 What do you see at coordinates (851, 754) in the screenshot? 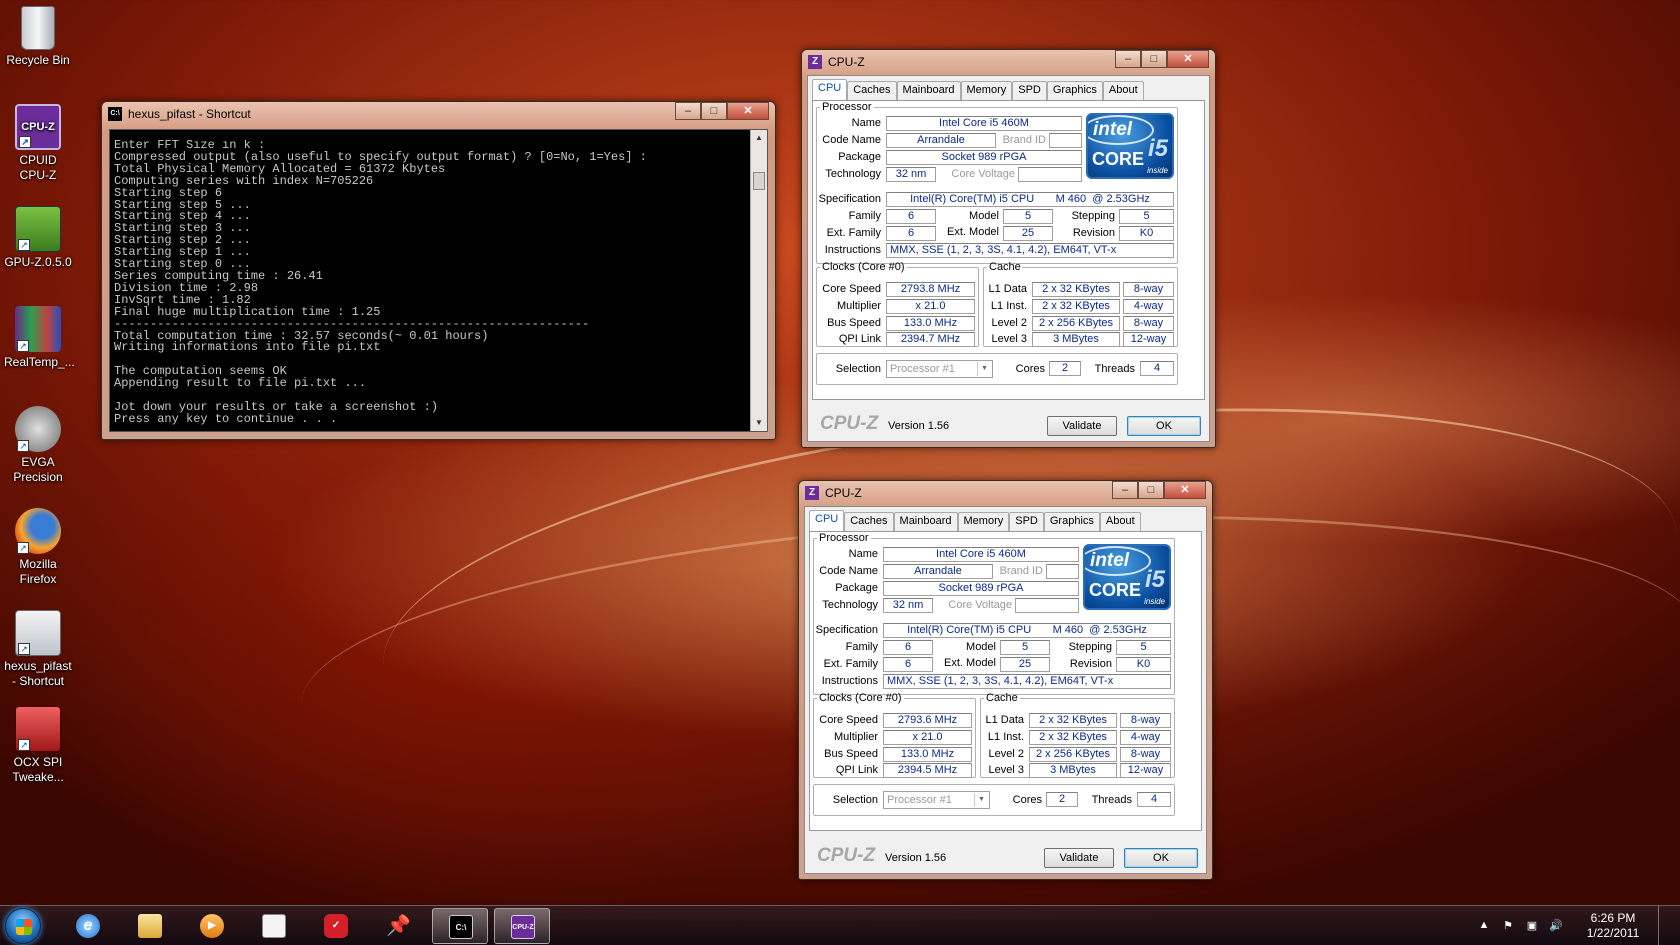
I see `bus-speed-label: Bus Speed` at bounding box center [851, 754].